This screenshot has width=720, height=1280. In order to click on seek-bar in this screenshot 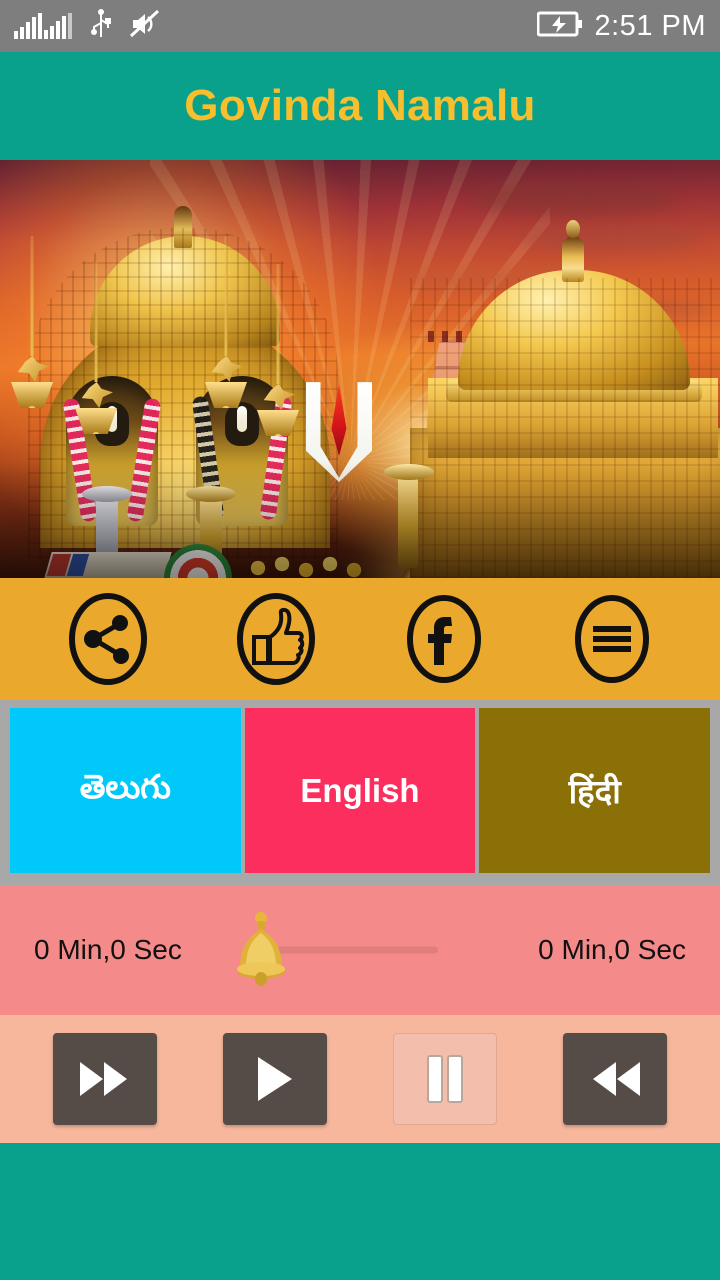, I will do `click(360, 950)`.